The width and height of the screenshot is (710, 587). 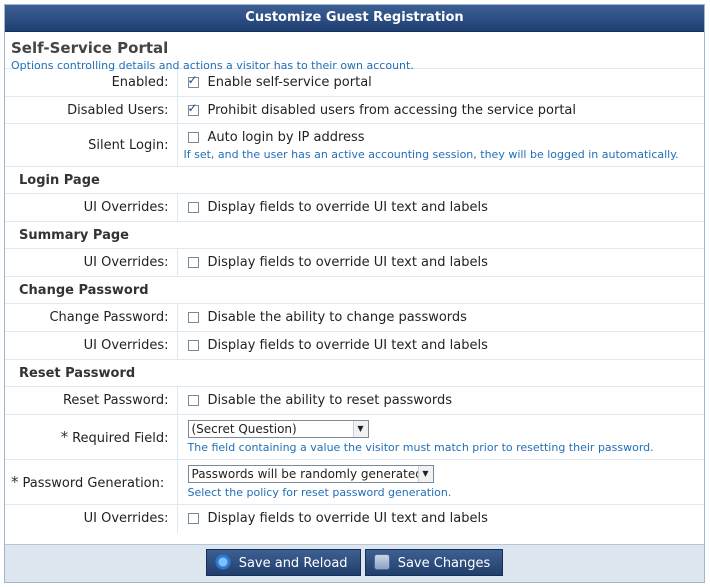 What do you see at coordinates (222, 562) in the screenshot?
I see `reload-icon` at bounding box center [222, 562].